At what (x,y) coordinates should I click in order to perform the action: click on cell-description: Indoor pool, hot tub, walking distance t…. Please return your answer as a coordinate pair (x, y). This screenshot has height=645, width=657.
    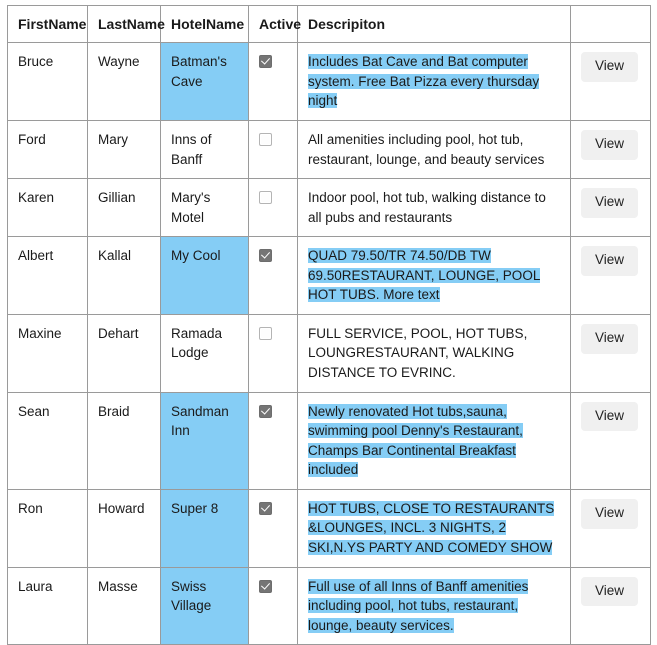
    Looking at the image, I should click on (434, 208).